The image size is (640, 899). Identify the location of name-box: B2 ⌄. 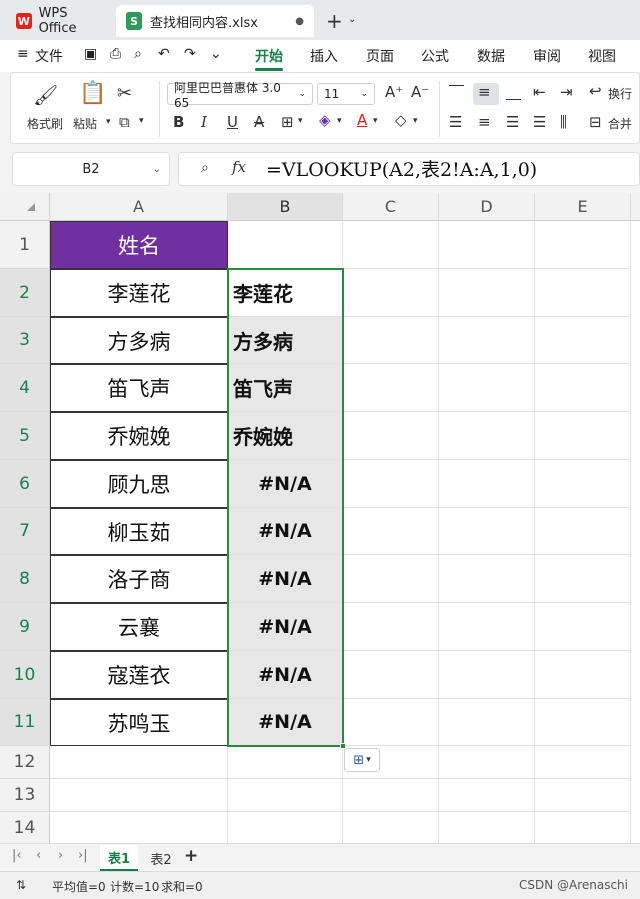
(91, 169).